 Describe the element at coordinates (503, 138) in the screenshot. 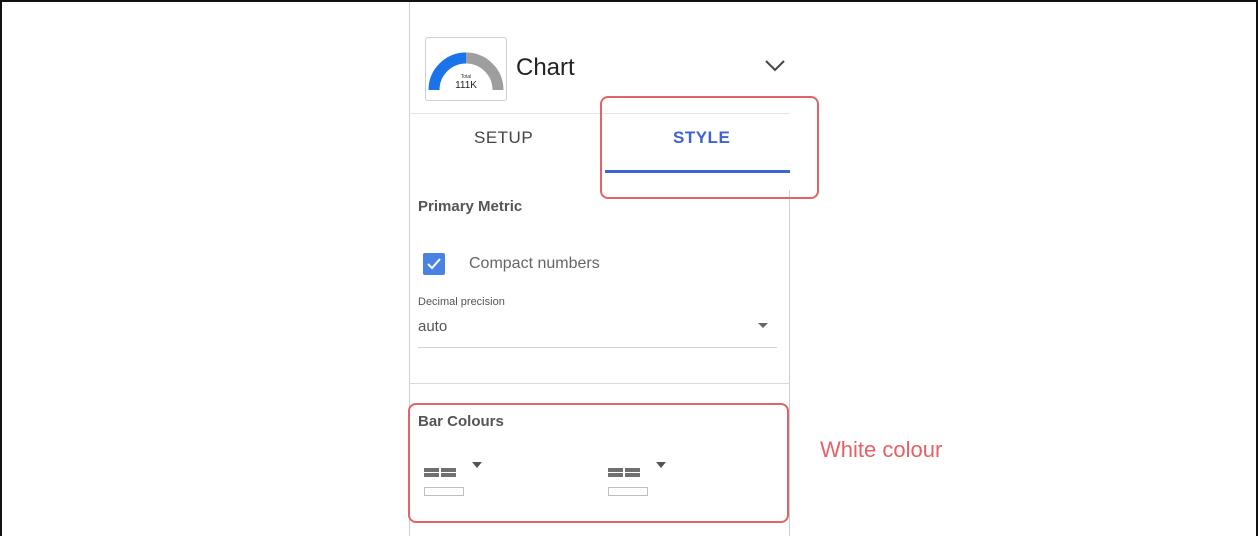

I see `tab-setup: SETUP` at that location.